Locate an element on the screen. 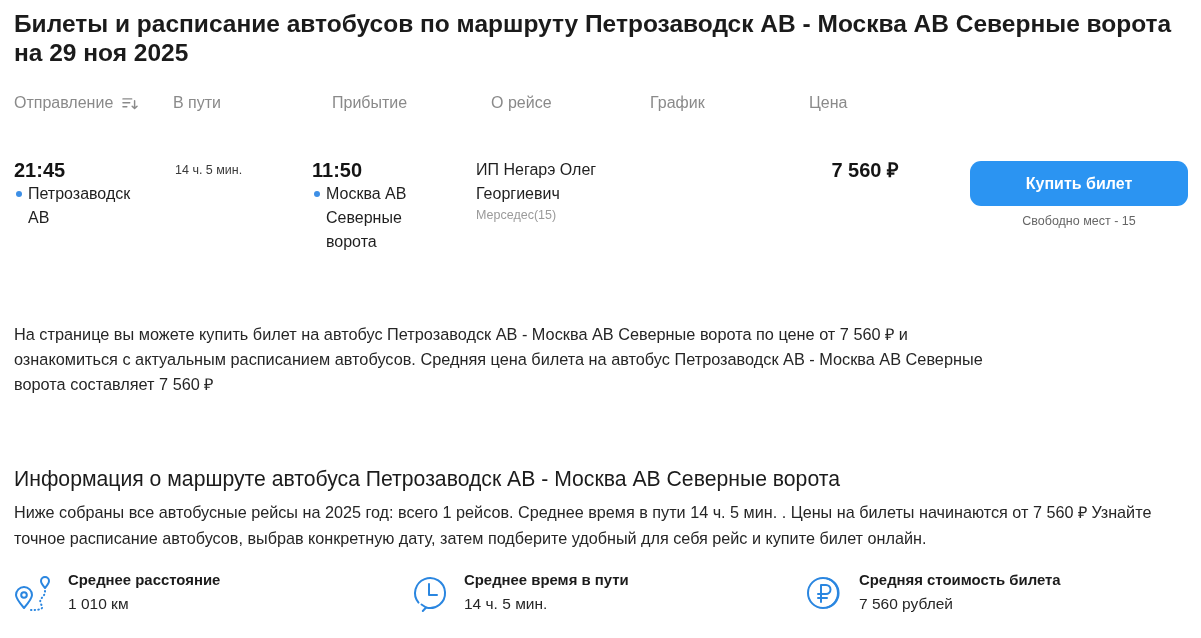 The height and width of the screenshot is (638, 1201). arrival-station: Москва АВ Северные ворота is located at coordinates (367, 218).